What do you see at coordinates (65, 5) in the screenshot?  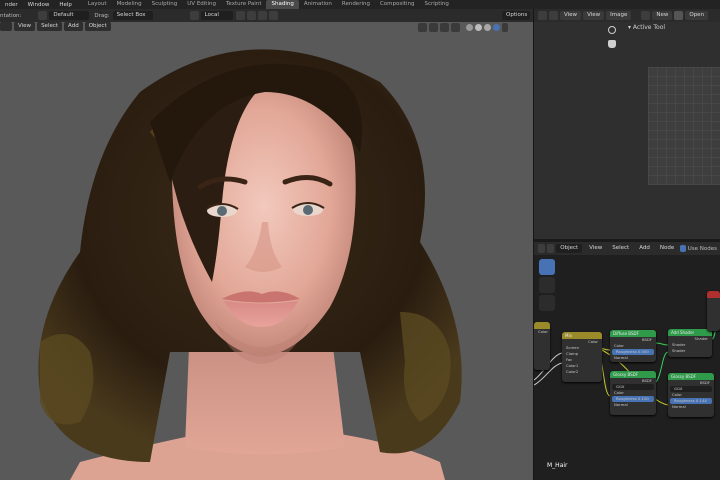 I see `menu-help: Help` at bounding box center [65, 5].